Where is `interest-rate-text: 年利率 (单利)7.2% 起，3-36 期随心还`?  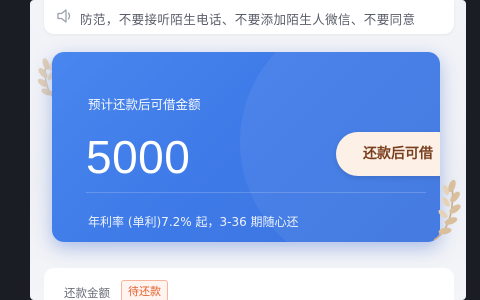 interest-rate-text: 年利率 (单利)7.2% 起，3-36 期随心还 is located at coordinates (193, 222).